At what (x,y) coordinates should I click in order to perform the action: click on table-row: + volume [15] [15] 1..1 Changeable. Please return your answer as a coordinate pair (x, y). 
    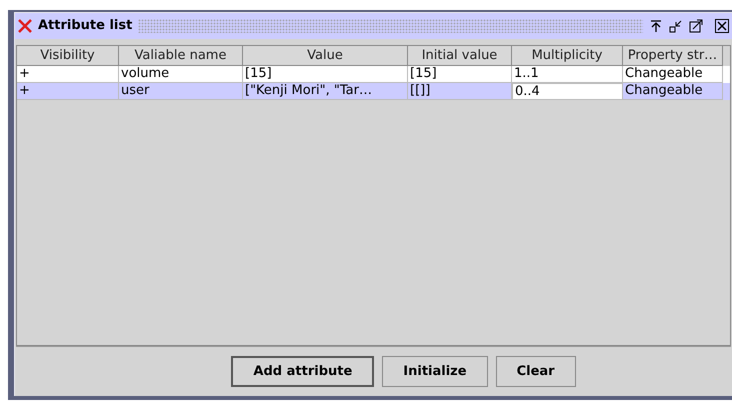
    Looking at the image, I should click on (373, 74).